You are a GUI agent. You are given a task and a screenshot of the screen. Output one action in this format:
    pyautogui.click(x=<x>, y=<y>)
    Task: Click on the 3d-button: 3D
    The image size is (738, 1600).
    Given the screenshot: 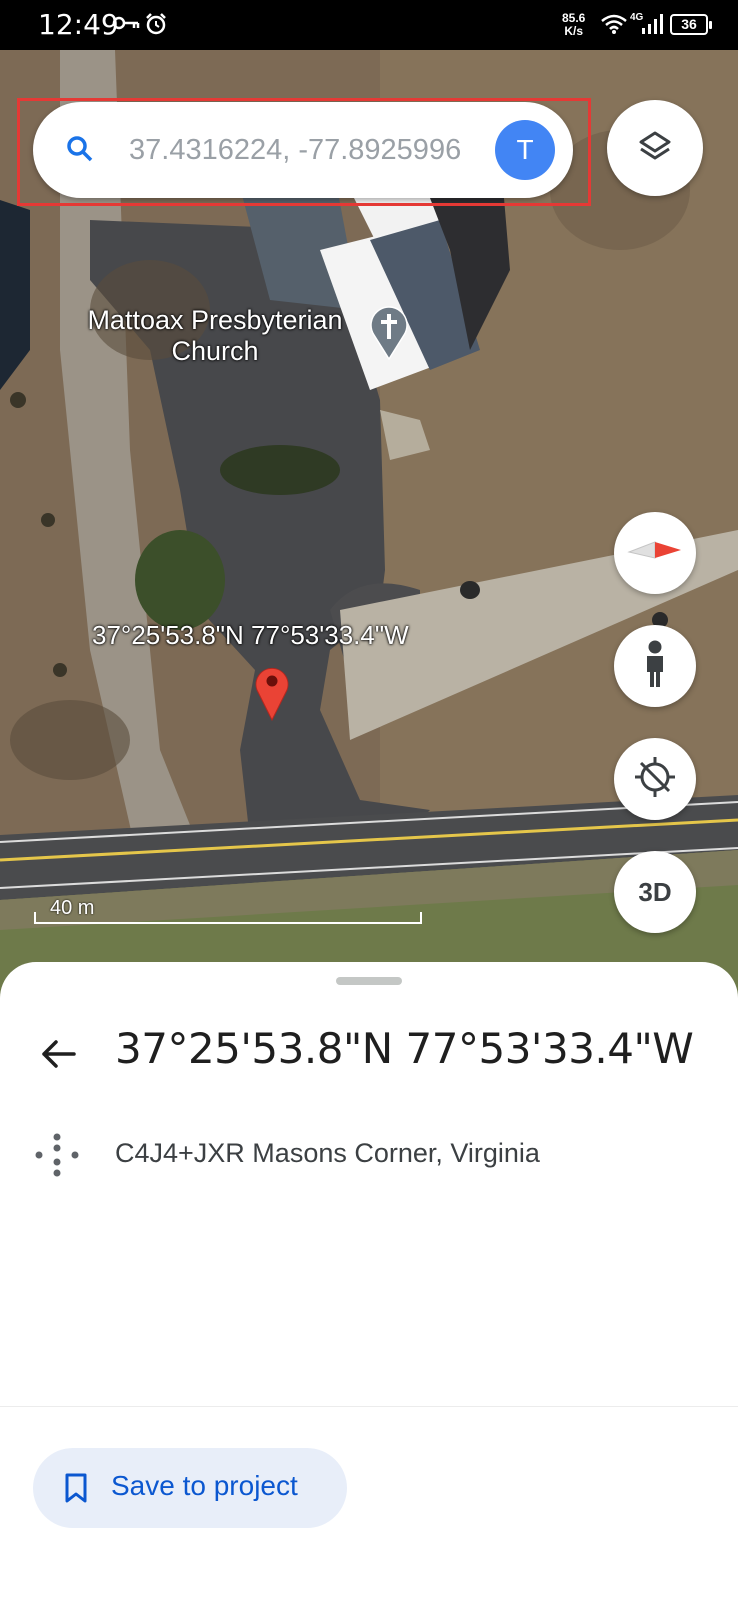 What is the action you would take?
    pyautogui.click(x=655, y=892)
    